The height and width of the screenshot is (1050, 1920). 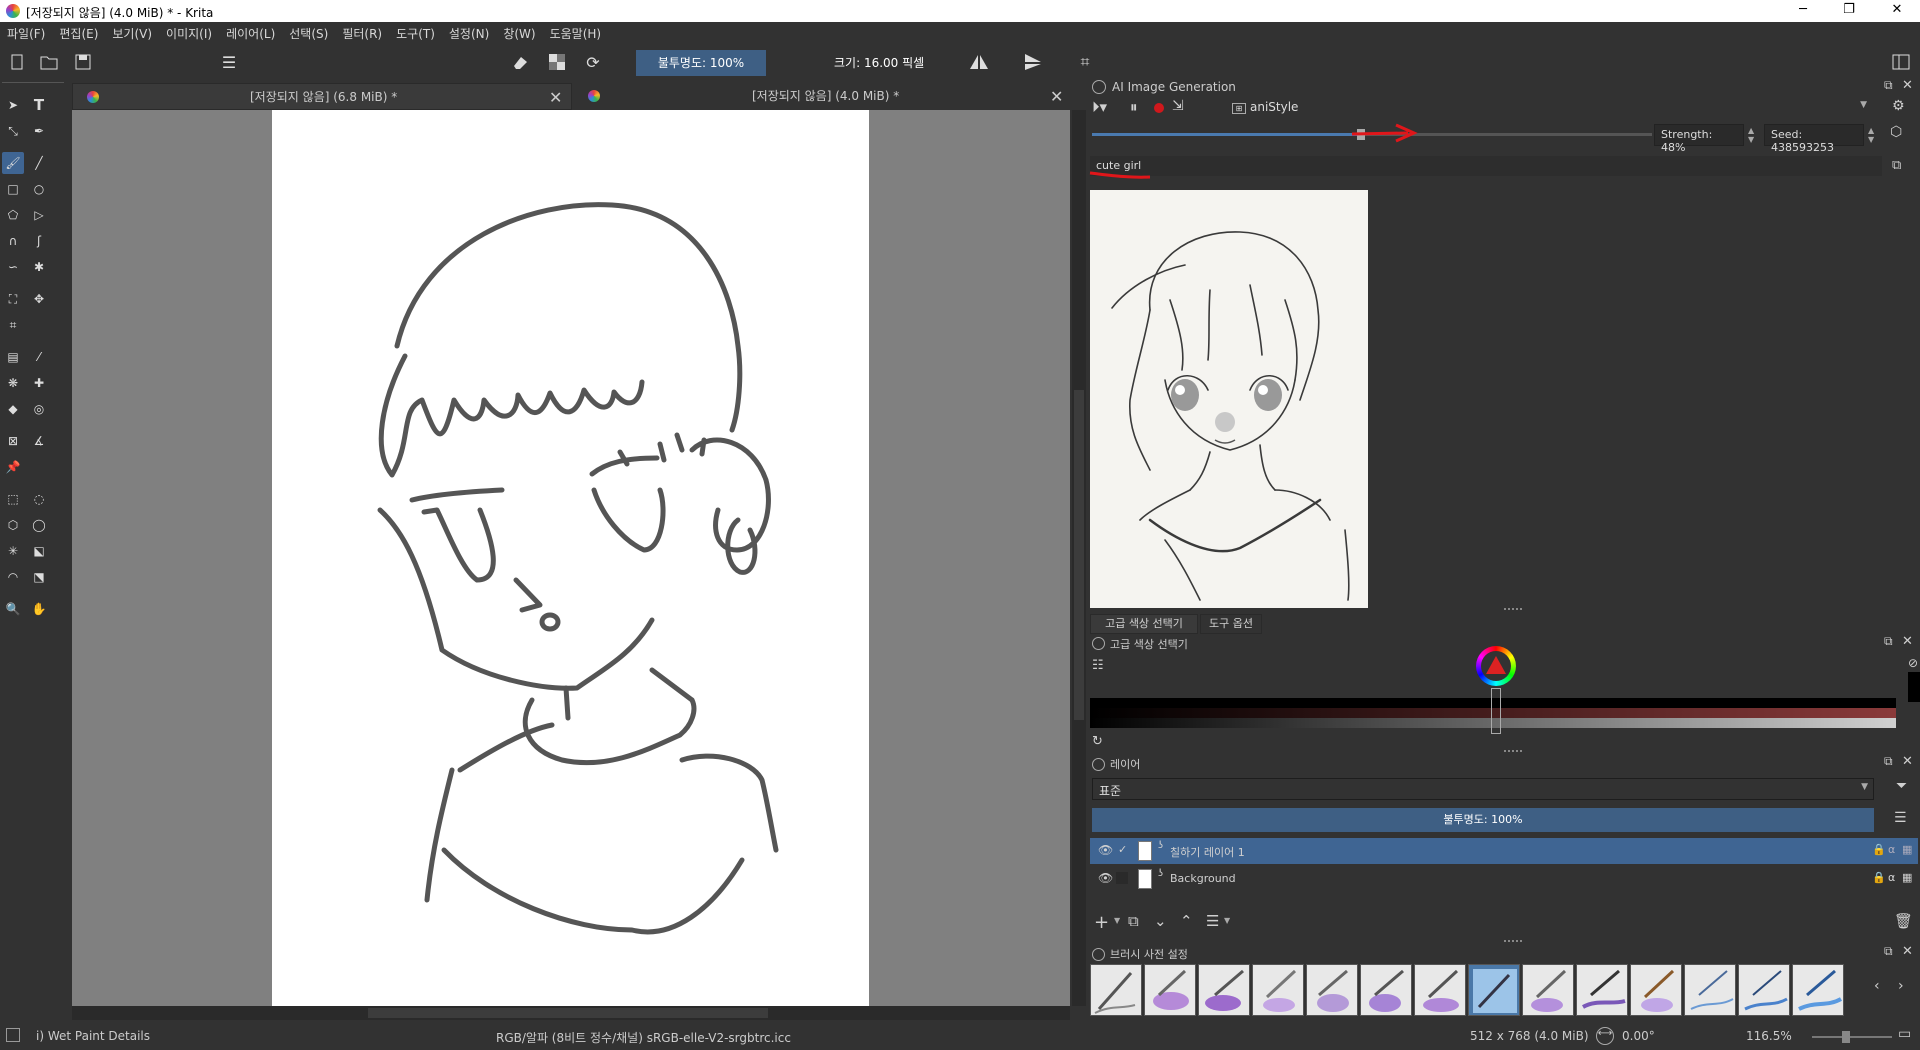 I want to click on layer-properties-icon: ☰, so click(x=1212, y=921).